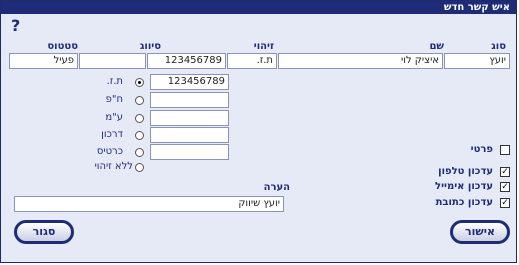 The width and height of the screenshot is (519, 265). What do you see at coordinates (498, 46) in the screenshot?
I see `header-type: סוג` at bounding box center [498, 46].